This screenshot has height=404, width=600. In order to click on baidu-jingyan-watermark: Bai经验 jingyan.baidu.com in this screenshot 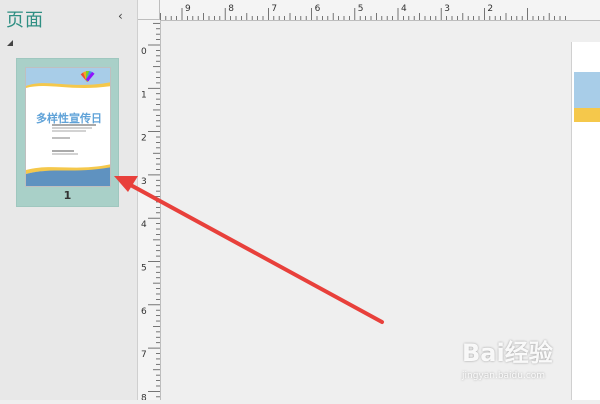, I will do `click(527, 359)`.